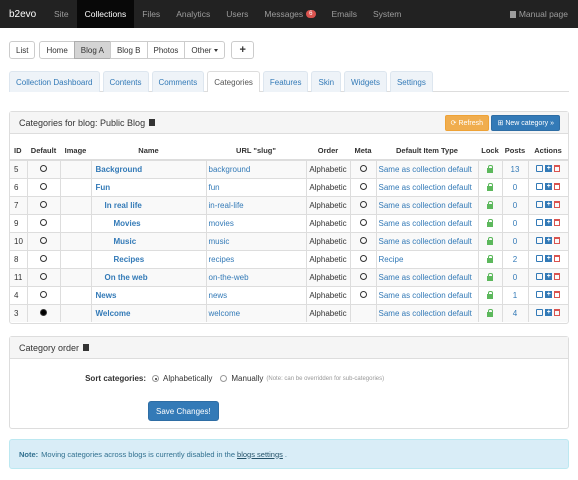 The height and width of the screenshot is (480, 578). What do you see at coordinates (514, 312) in the screenshot?
I see `cell-posts: 4` at bounding box center [514, 312].